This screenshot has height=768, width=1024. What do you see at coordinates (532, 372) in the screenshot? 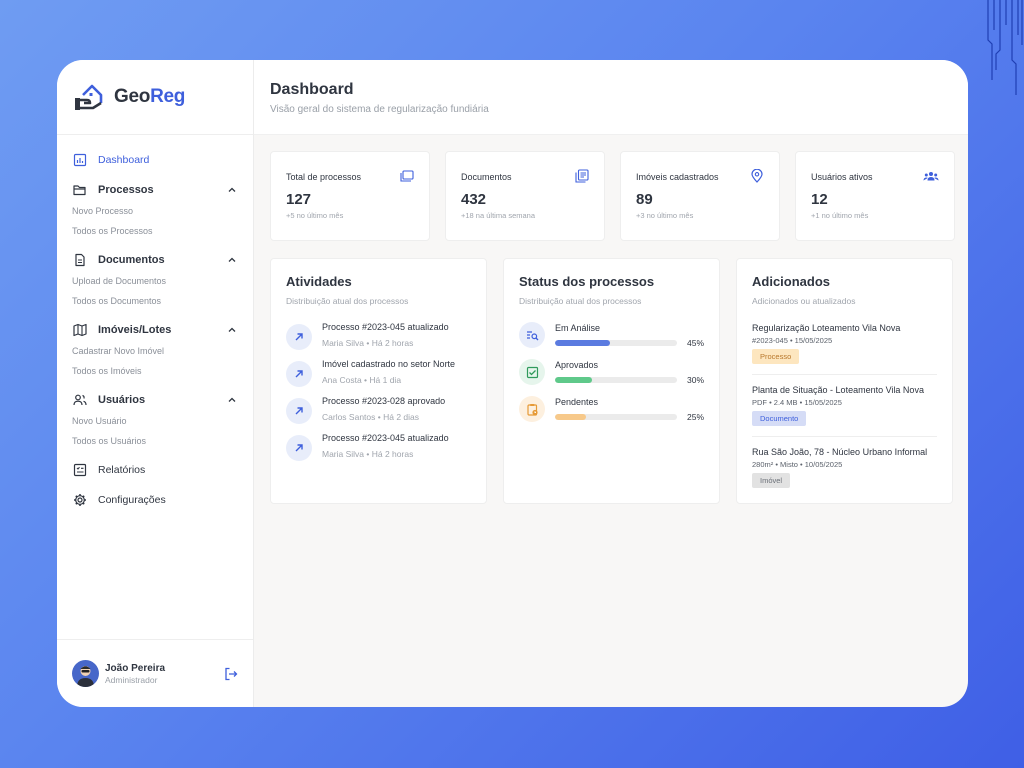
I see `check-list-icon` at bounding box center [532, 372].